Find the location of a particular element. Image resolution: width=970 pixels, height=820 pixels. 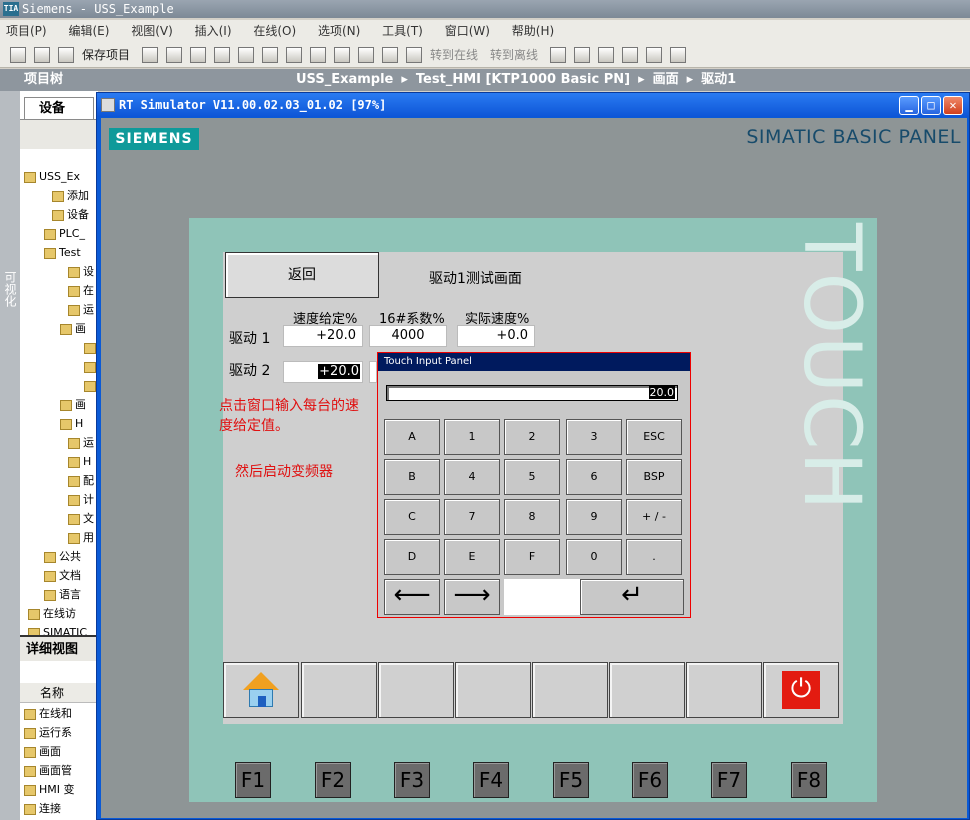

breadcrumb-screens: 画面 is located at coordinates (666, 79).